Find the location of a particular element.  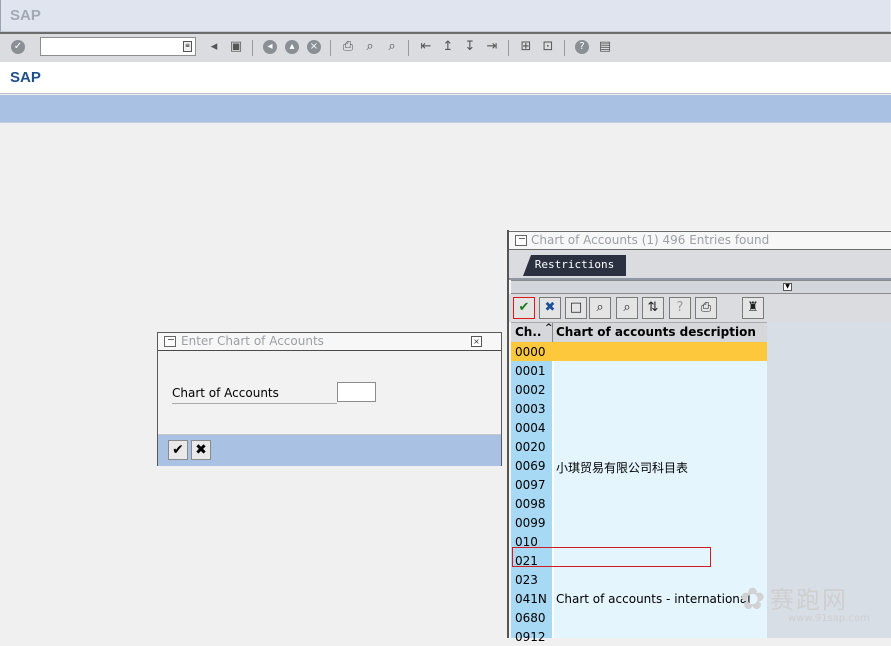

popup-toolbar: ✔ ✖ □ ⌕ ⌕ ⇅ ? ⎙ ♜ is located at coordinates (700, 308).